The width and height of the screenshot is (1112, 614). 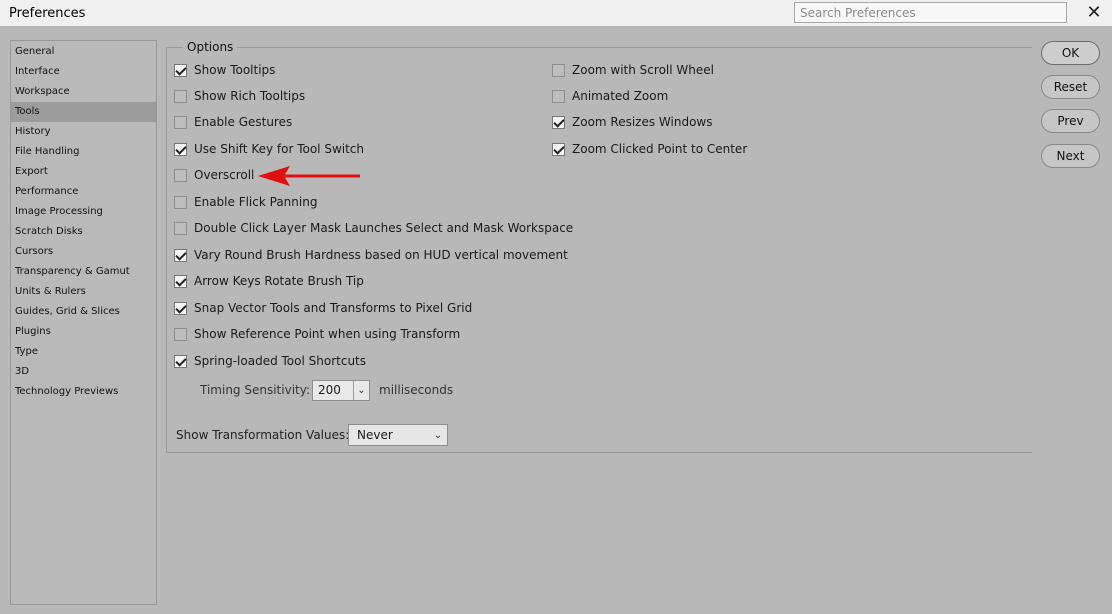 I want to click on sidebar-item-plugins: Plugins, so click(x=83, y=332).